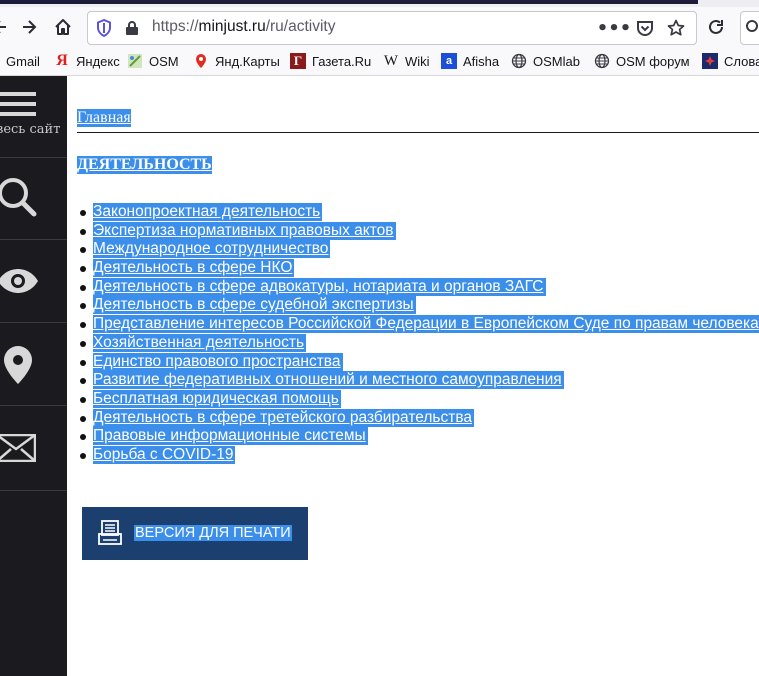 This screenshot has width=759, height=676. I want to click on breadcrumb-divider, so click(418, 132).